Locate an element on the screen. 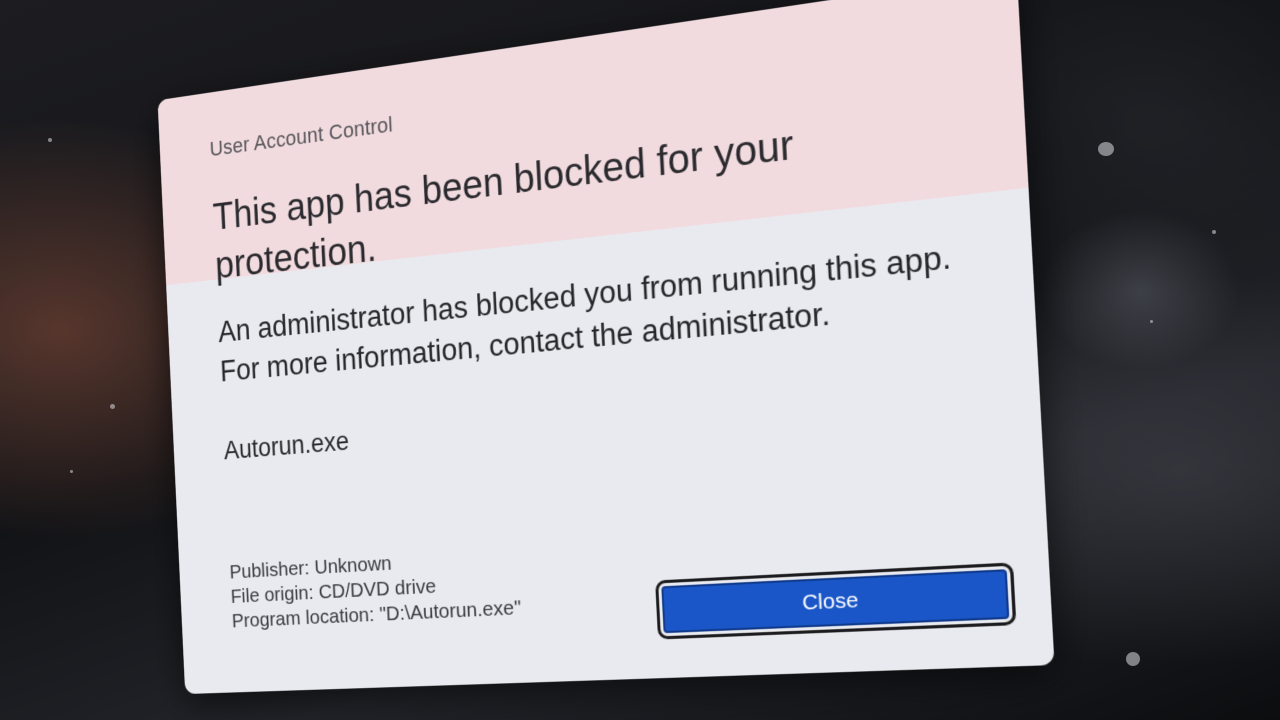 This screenshot has height=720, width=1280. close-button: Close is located at coordinates (835, 601).